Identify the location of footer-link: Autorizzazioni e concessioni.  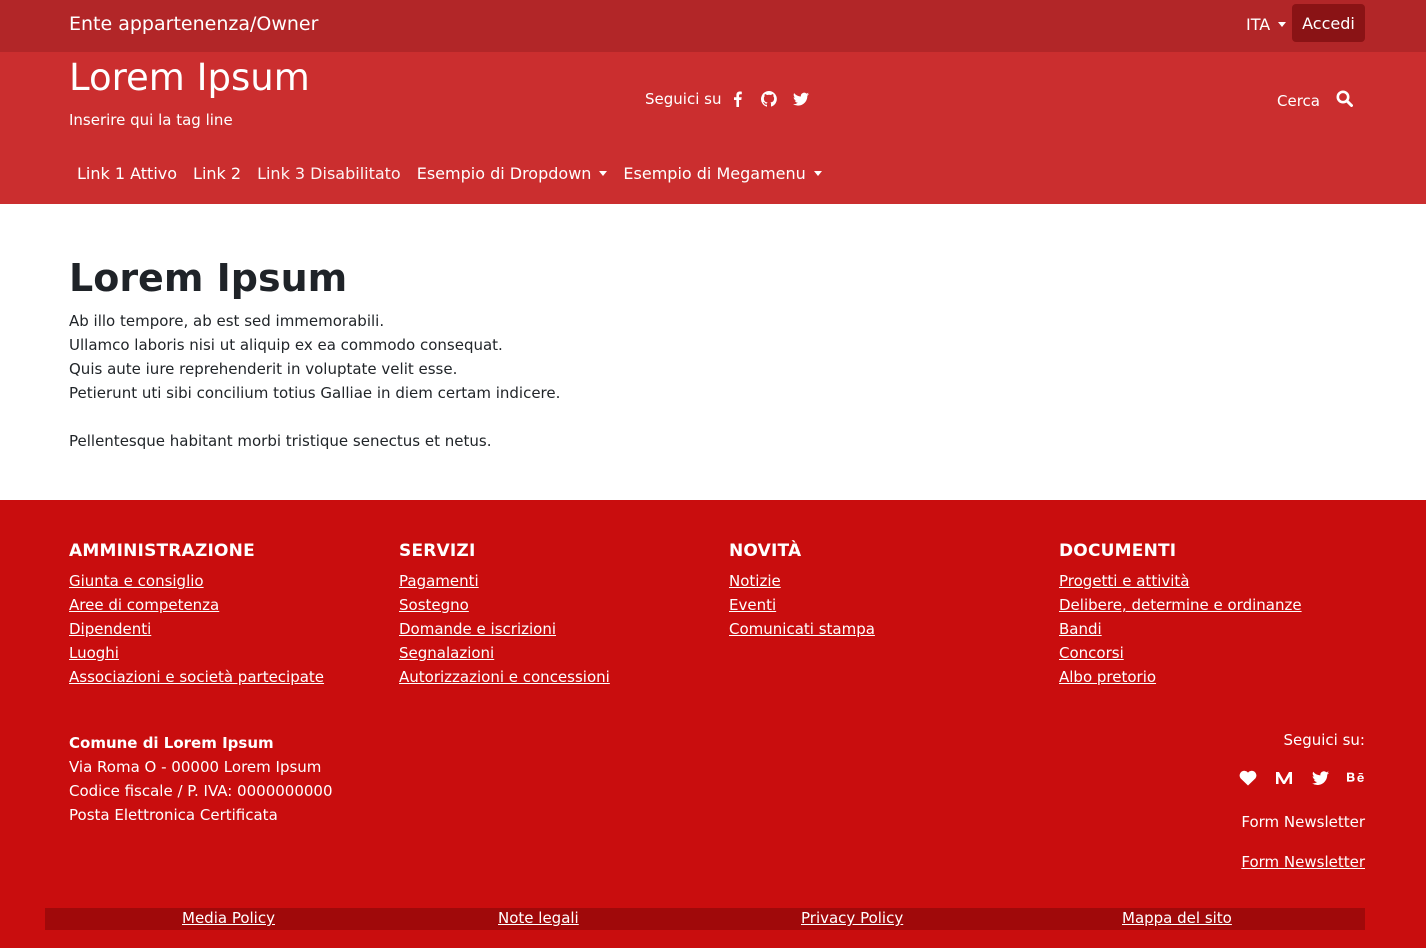
(504, 677).